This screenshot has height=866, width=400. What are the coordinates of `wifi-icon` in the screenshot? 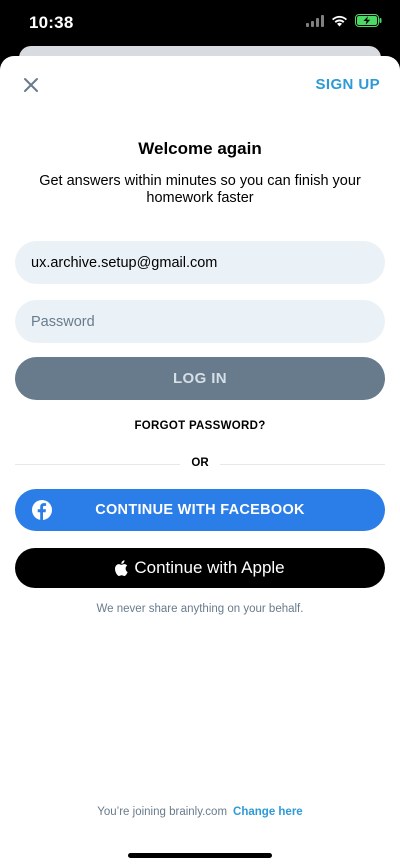 It's located at (339, 20).